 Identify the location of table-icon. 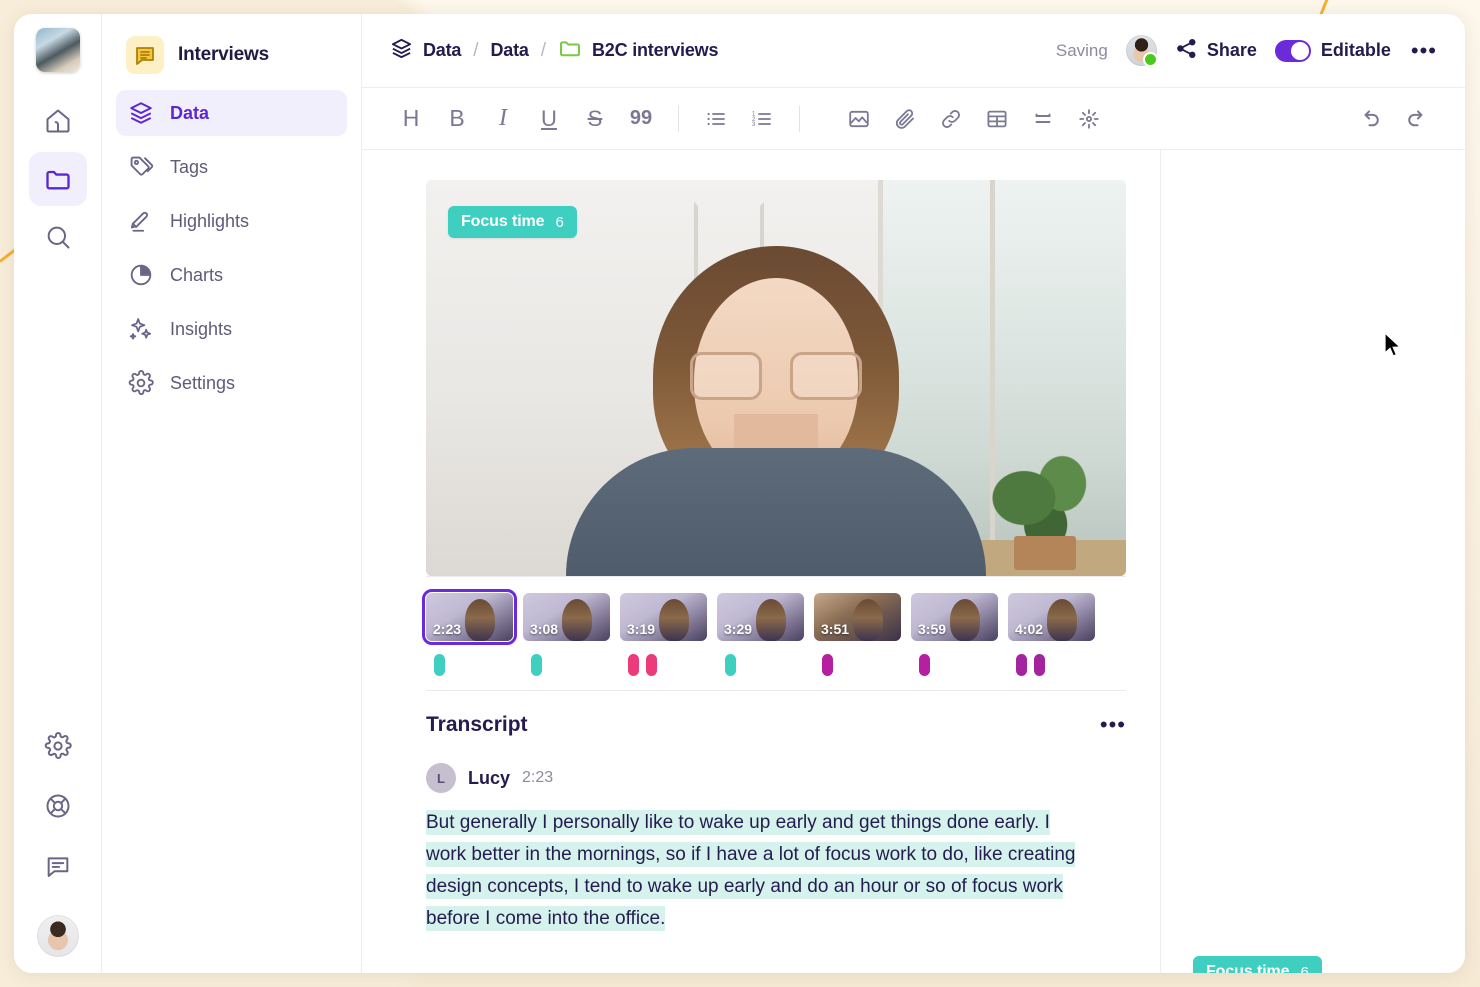
(997, 119).